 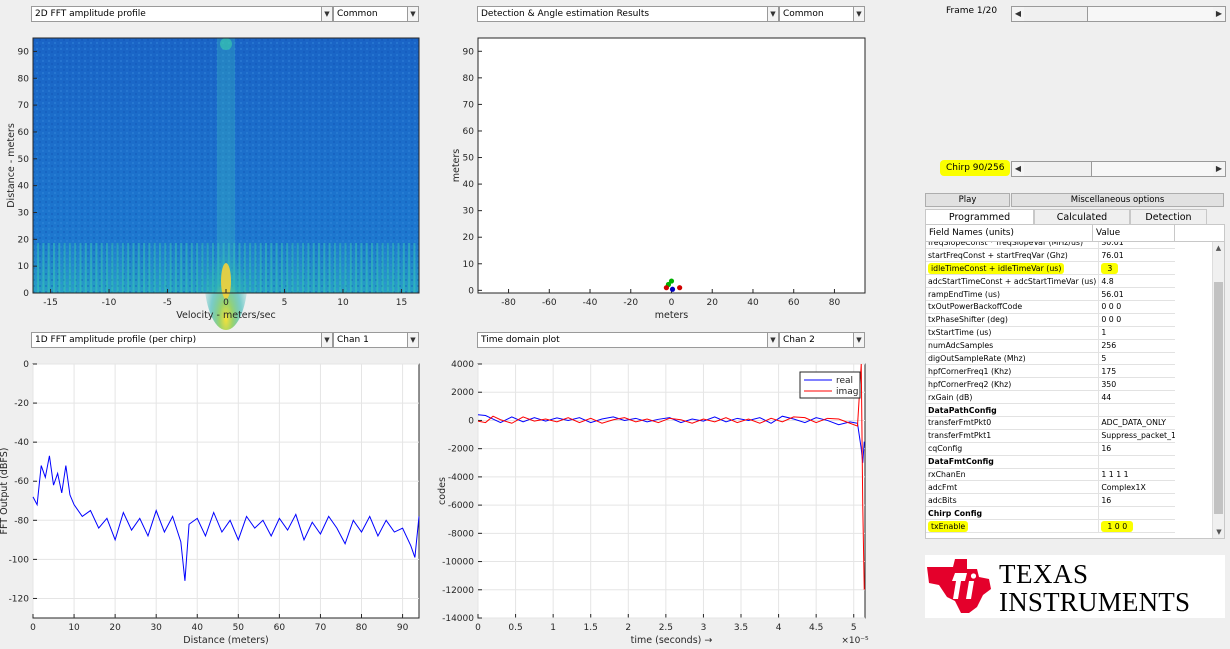 I want to click on x-tick-label: 1, so click(x=553, y=628).